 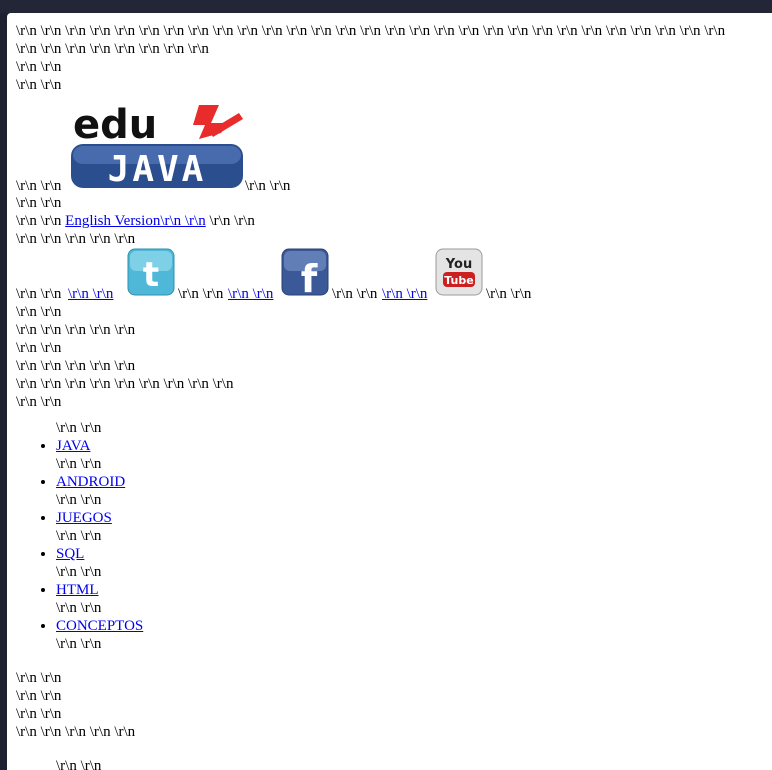 What do you see at coordinates (112, 49) in the screenshot?
I see `stray-text-row: \r\n \r\n \r\n \r\n \r\n \r\n \r\n \r\n` at bounding box center [112, 49].